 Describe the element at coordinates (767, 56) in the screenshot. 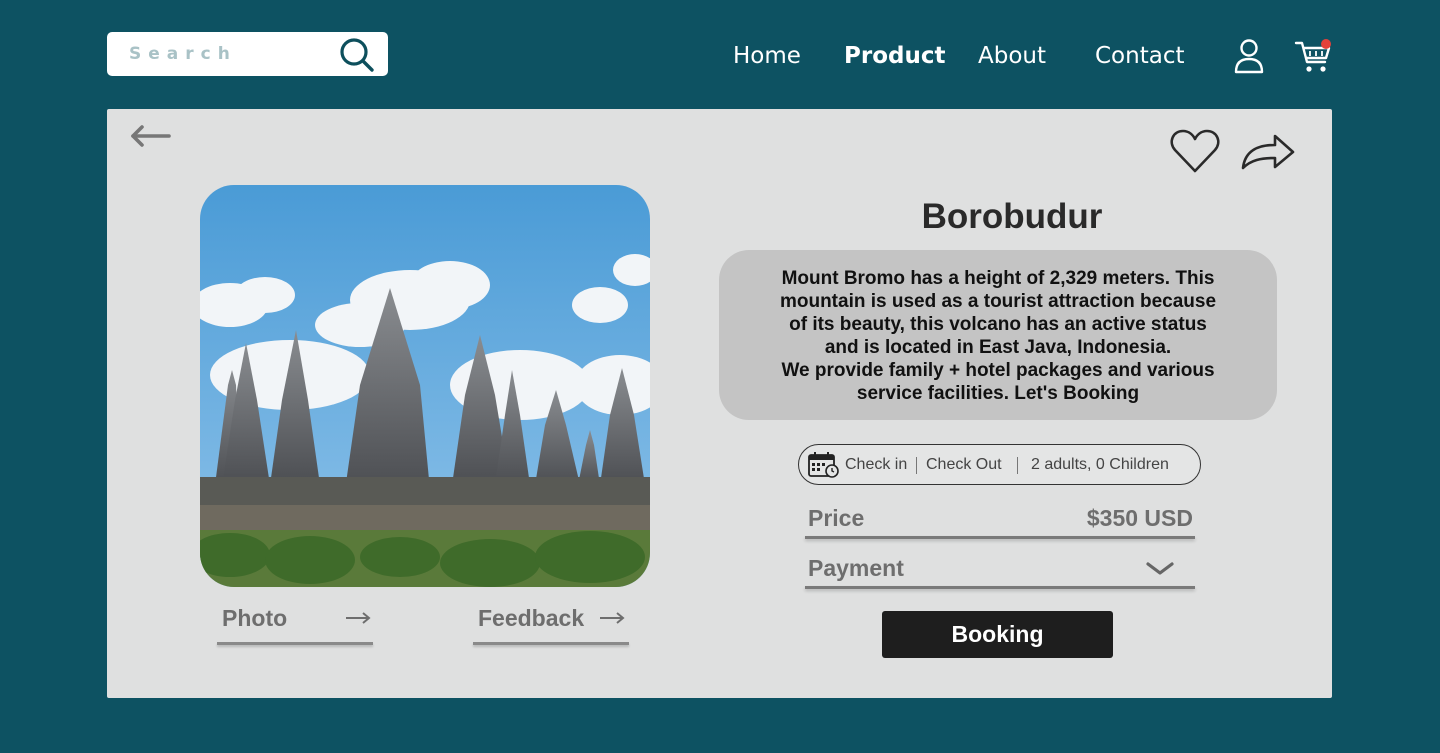

I see `nav-home: Home` at that location.